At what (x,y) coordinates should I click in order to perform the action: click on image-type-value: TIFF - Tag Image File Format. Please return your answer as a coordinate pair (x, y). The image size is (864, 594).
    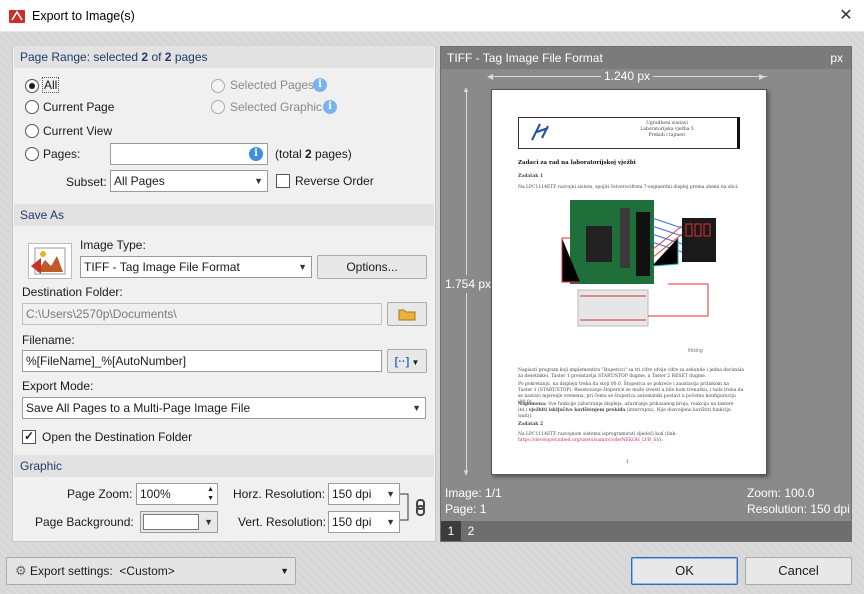
    Looking at the image, I should click on (162, 267).